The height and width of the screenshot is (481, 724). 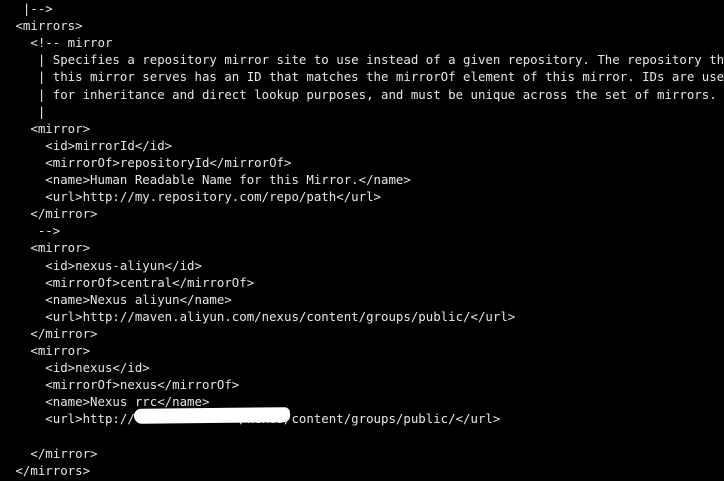 I want to click on code-line: -->, so click(x=34, y=231).